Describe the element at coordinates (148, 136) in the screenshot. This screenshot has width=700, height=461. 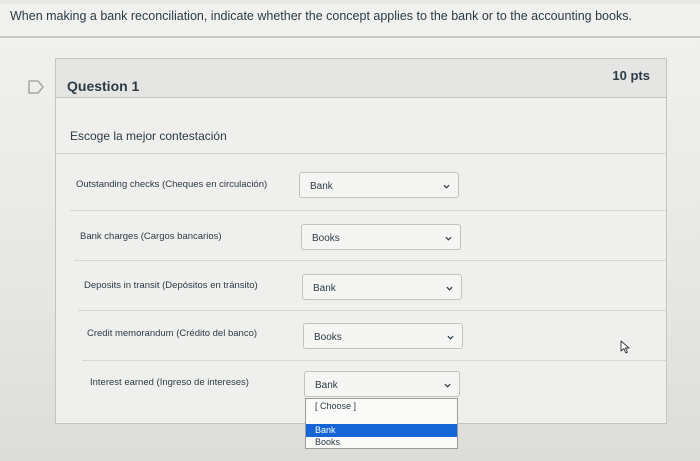
I see `question-prompt: Escoge la mejor contestación` at that location.